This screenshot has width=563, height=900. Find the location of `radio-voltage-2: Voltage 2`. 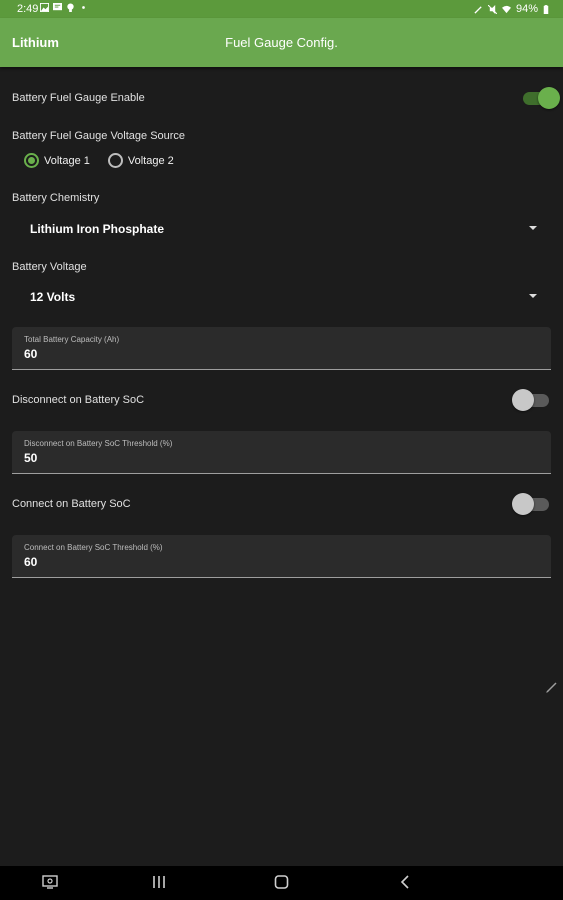

radio-voltage-2: Voltage 2 is located at coordinates (140, 160).